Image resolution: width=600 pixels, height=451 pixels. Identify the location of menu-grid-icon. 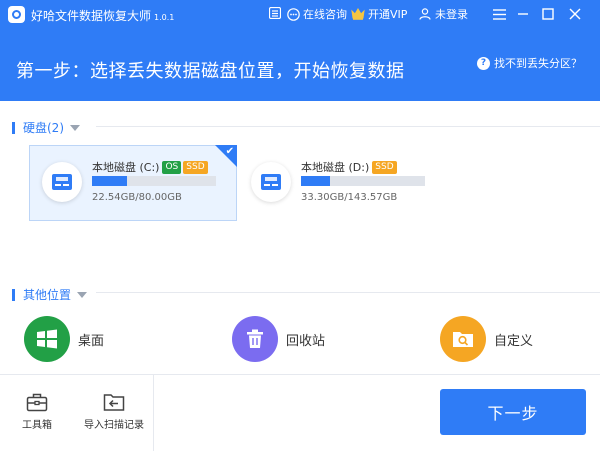
(275, 13).